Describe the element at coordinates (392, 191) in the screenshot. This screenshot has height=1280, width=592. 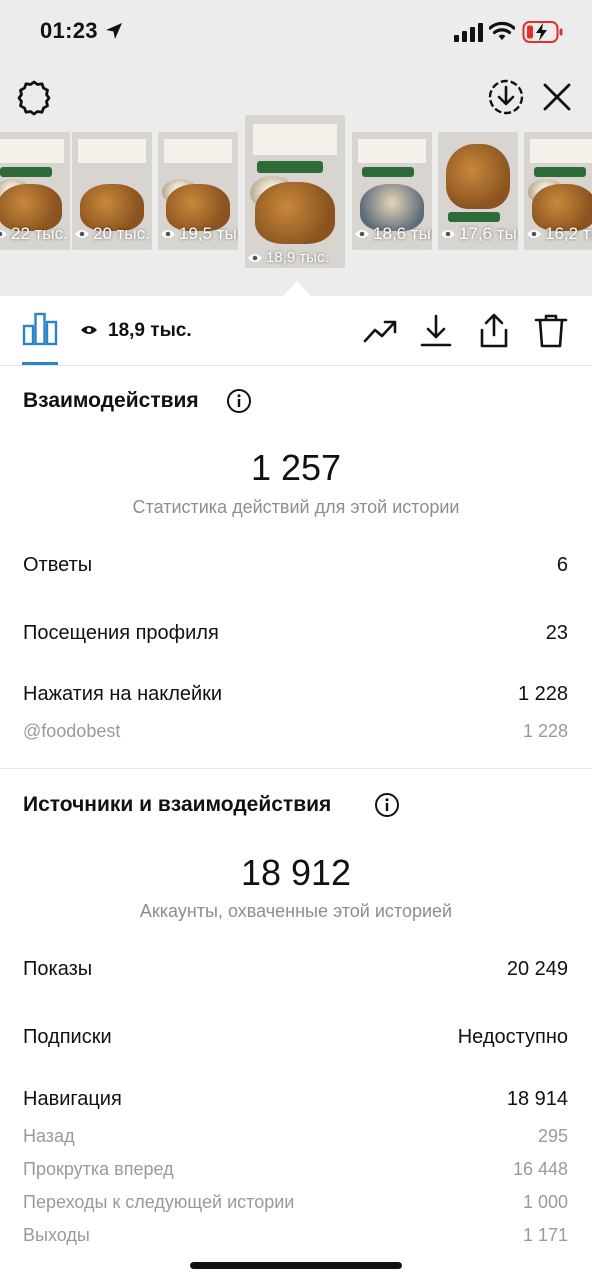
I see `story-thumbnail: 18,6 тыс.` at that location.